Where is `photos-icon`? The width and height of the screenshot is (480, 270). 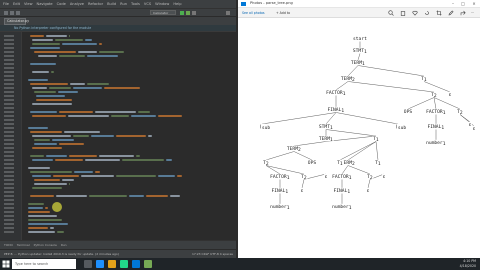
photos-icon is located at coordinates (136, 264).